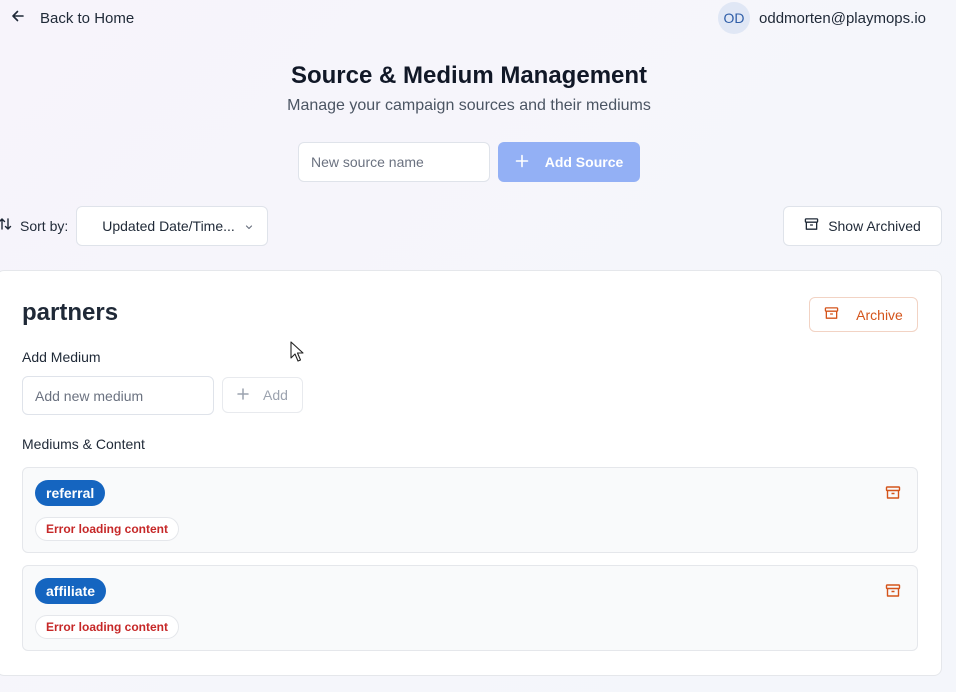  I want to click on user-menu: OD oddmorten@playmops.io, so click(822, 18).